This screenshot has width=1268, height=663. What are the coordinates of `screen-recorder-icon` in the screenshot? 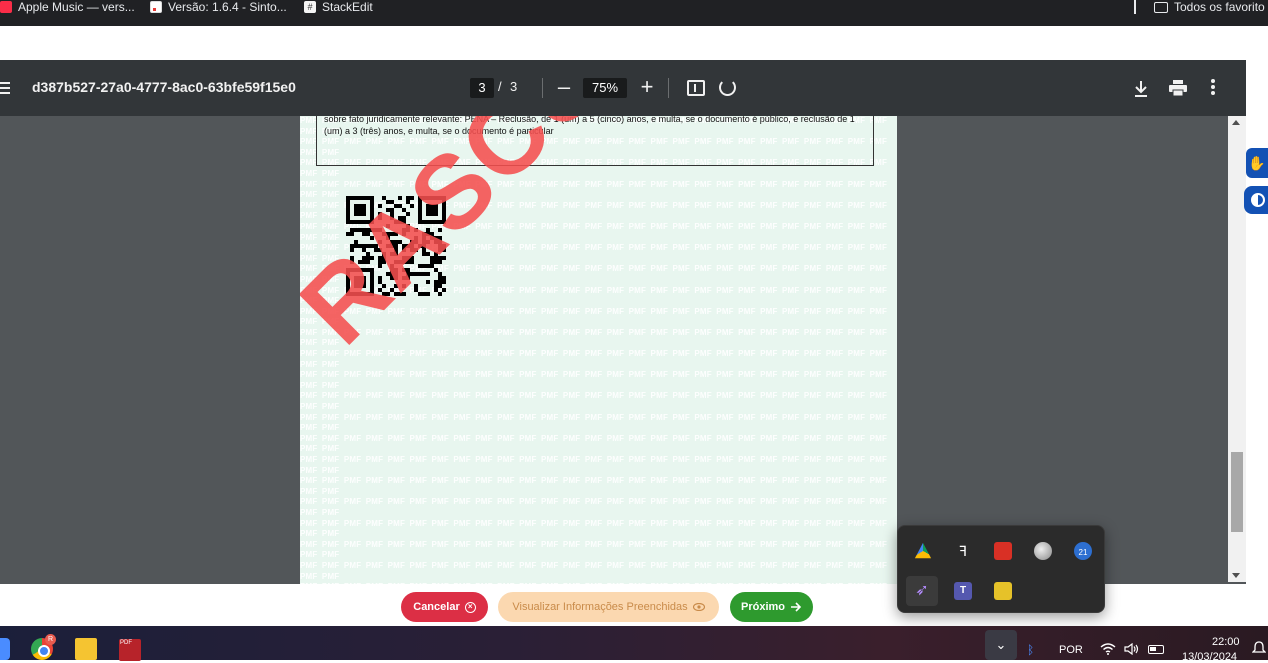 It's located at (1003, 551).